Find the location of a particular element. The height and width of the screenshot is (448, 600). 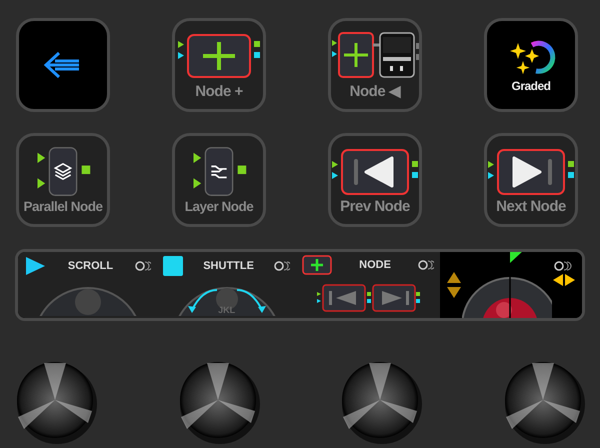

button-label: Parallel Node is located at coordinates (63, 206).